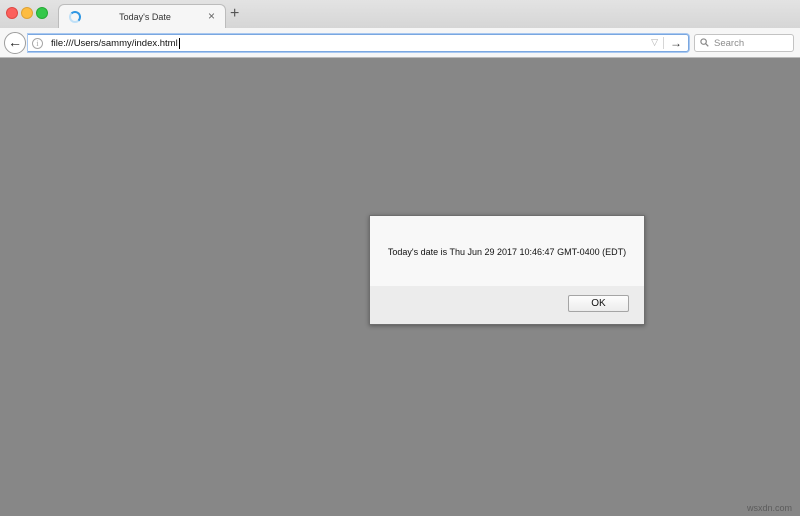  I want to click on search-placeholder: Search, so click(729, 43).